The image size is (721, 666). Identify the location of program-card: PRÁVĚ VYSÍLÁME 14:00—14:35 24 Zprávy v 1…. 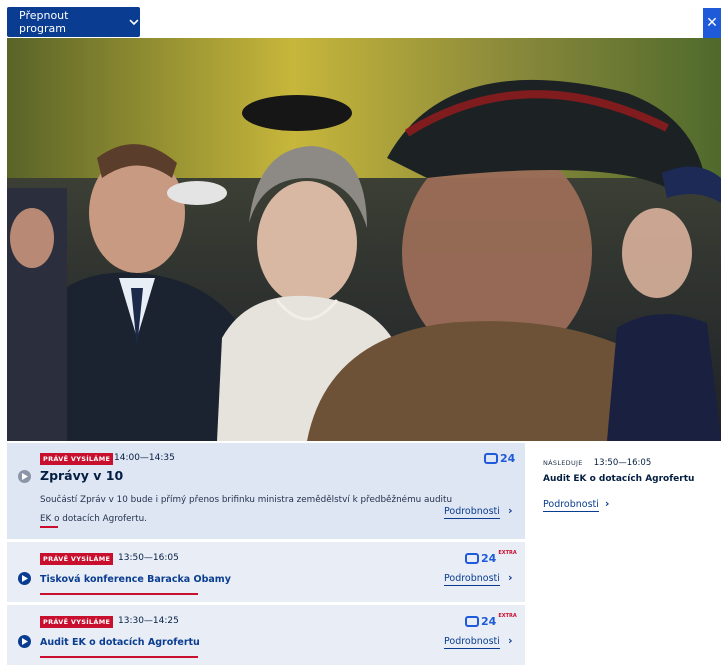
(266, 491).